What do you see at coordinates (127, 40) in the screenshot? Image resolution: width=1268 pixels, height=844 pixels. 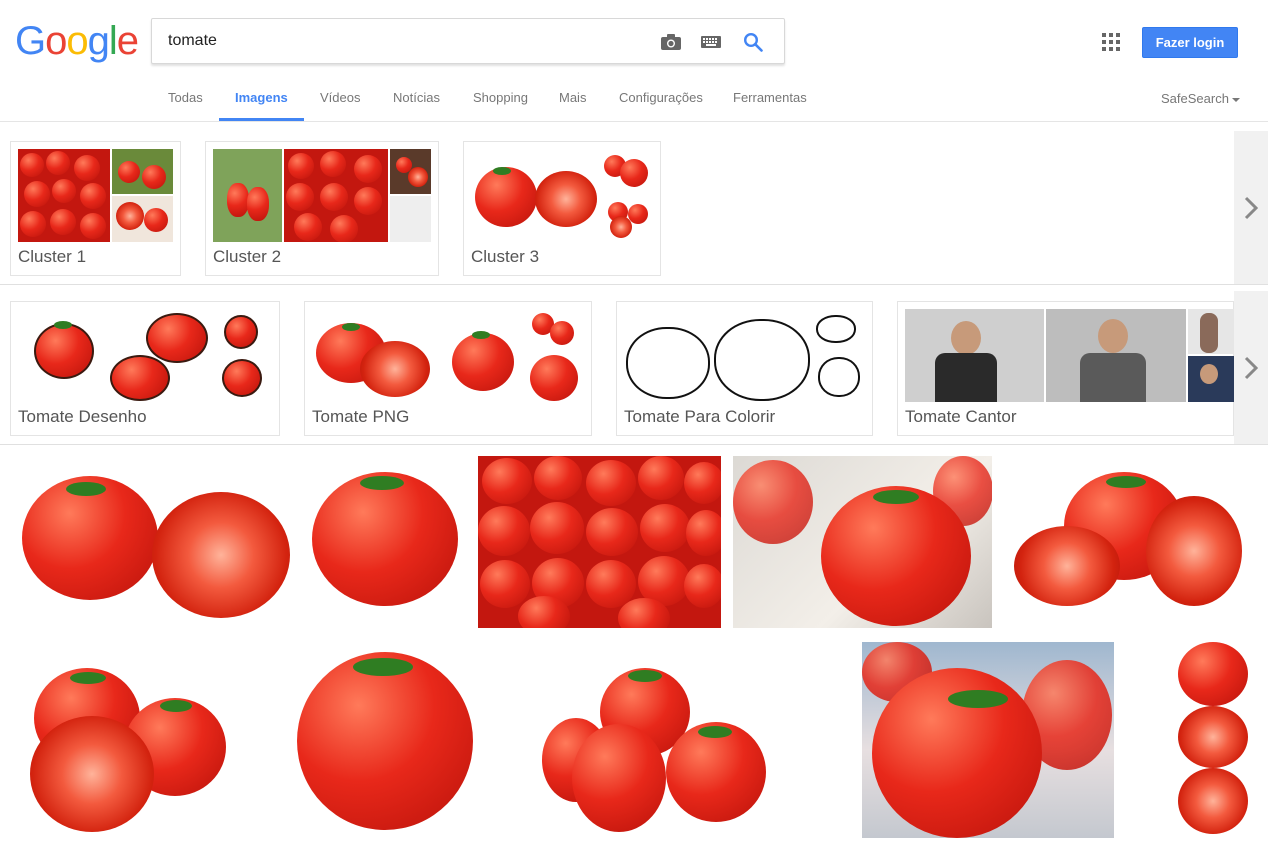 I see `logo-letter: e` at bounding box center [127, 40].